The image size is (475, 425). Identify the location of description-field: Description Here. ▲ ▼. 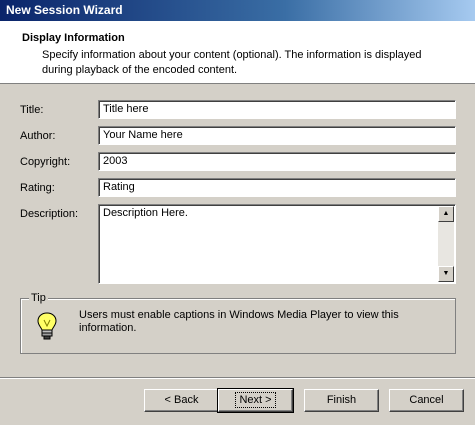
(277, 244).